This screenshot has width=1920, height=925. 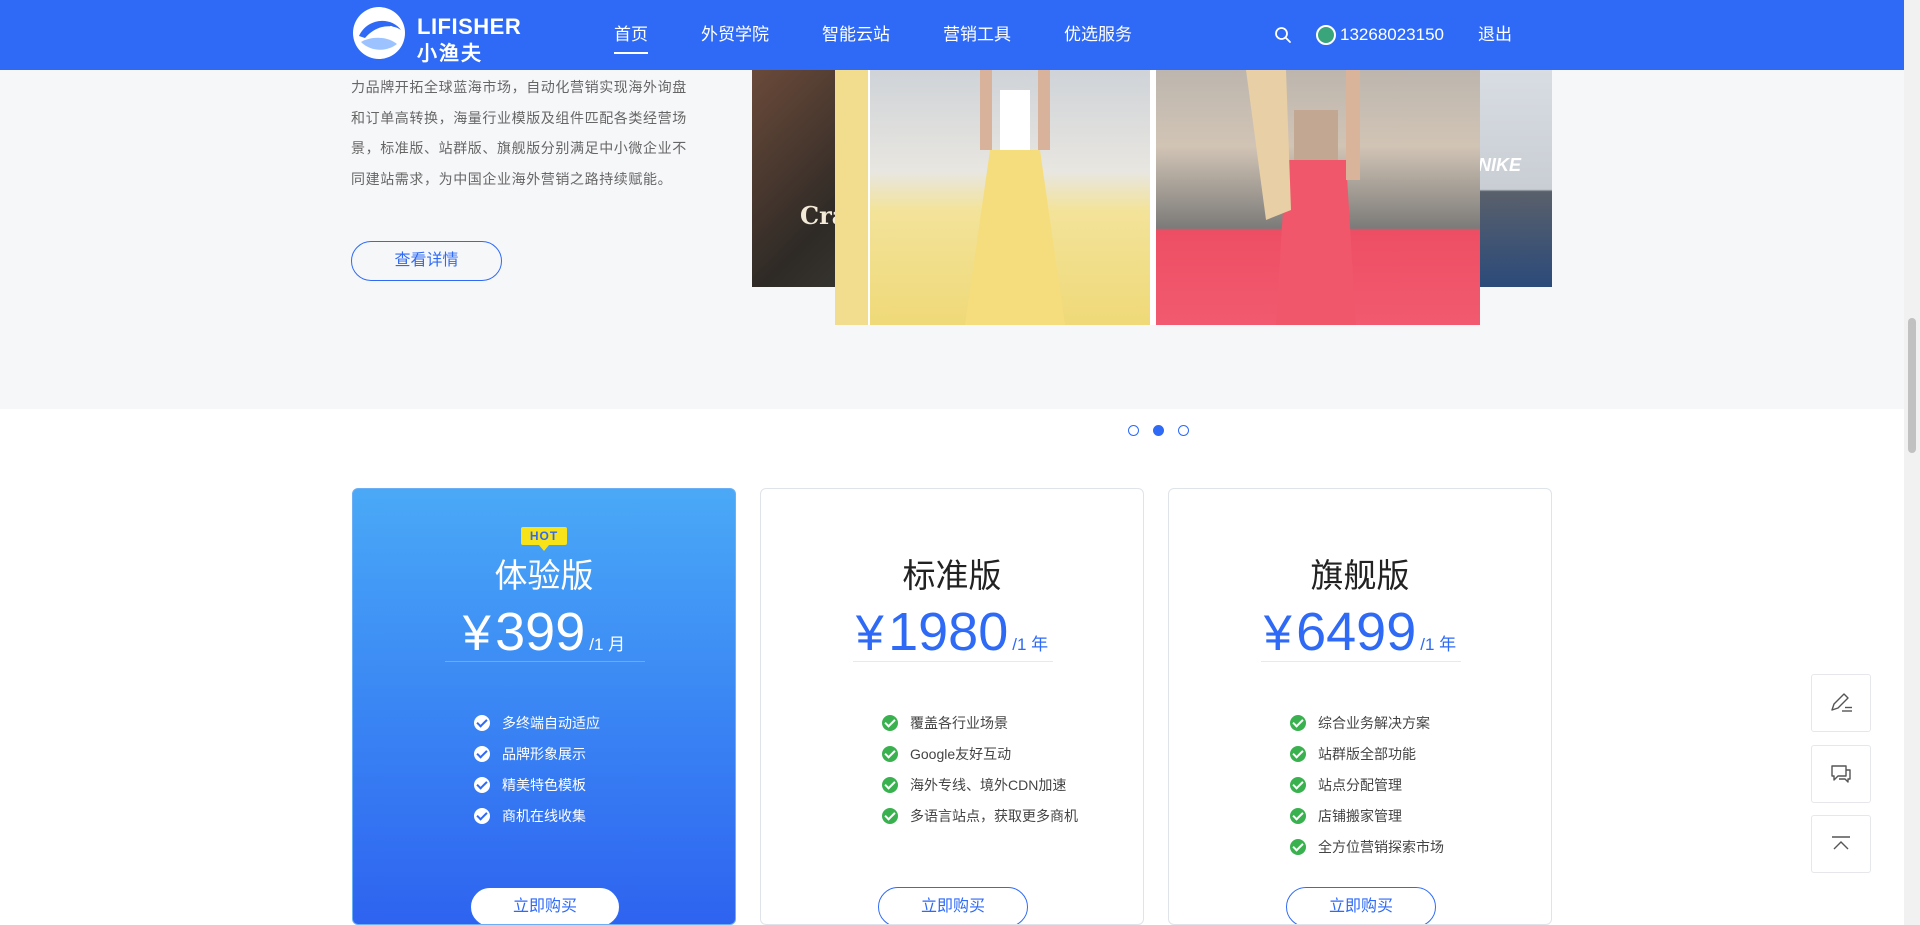 I want to click on nav-item-marketing-tools: 营销工具, so click(x=977, y=35).